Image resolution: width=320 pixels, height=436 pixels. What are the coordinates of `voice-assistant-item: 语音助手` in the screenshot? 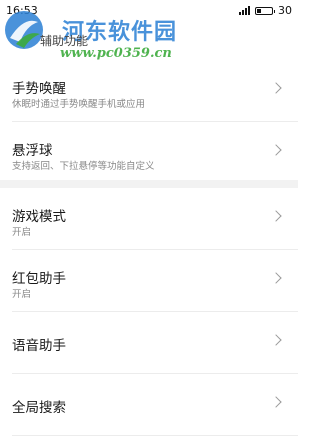 It's located at (149, 343).